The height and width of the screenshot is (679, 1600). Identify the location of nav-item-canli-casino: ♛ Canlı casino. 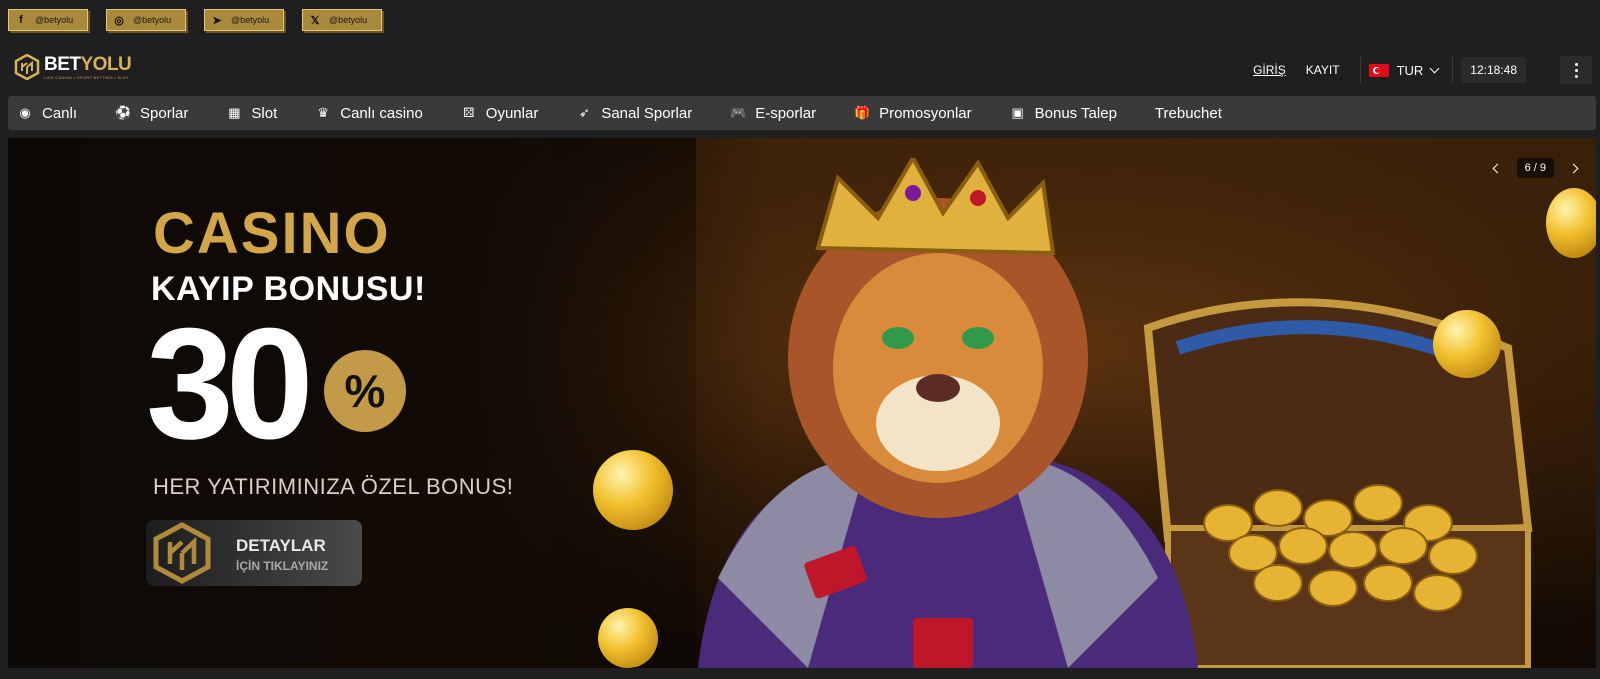
(369, 113).